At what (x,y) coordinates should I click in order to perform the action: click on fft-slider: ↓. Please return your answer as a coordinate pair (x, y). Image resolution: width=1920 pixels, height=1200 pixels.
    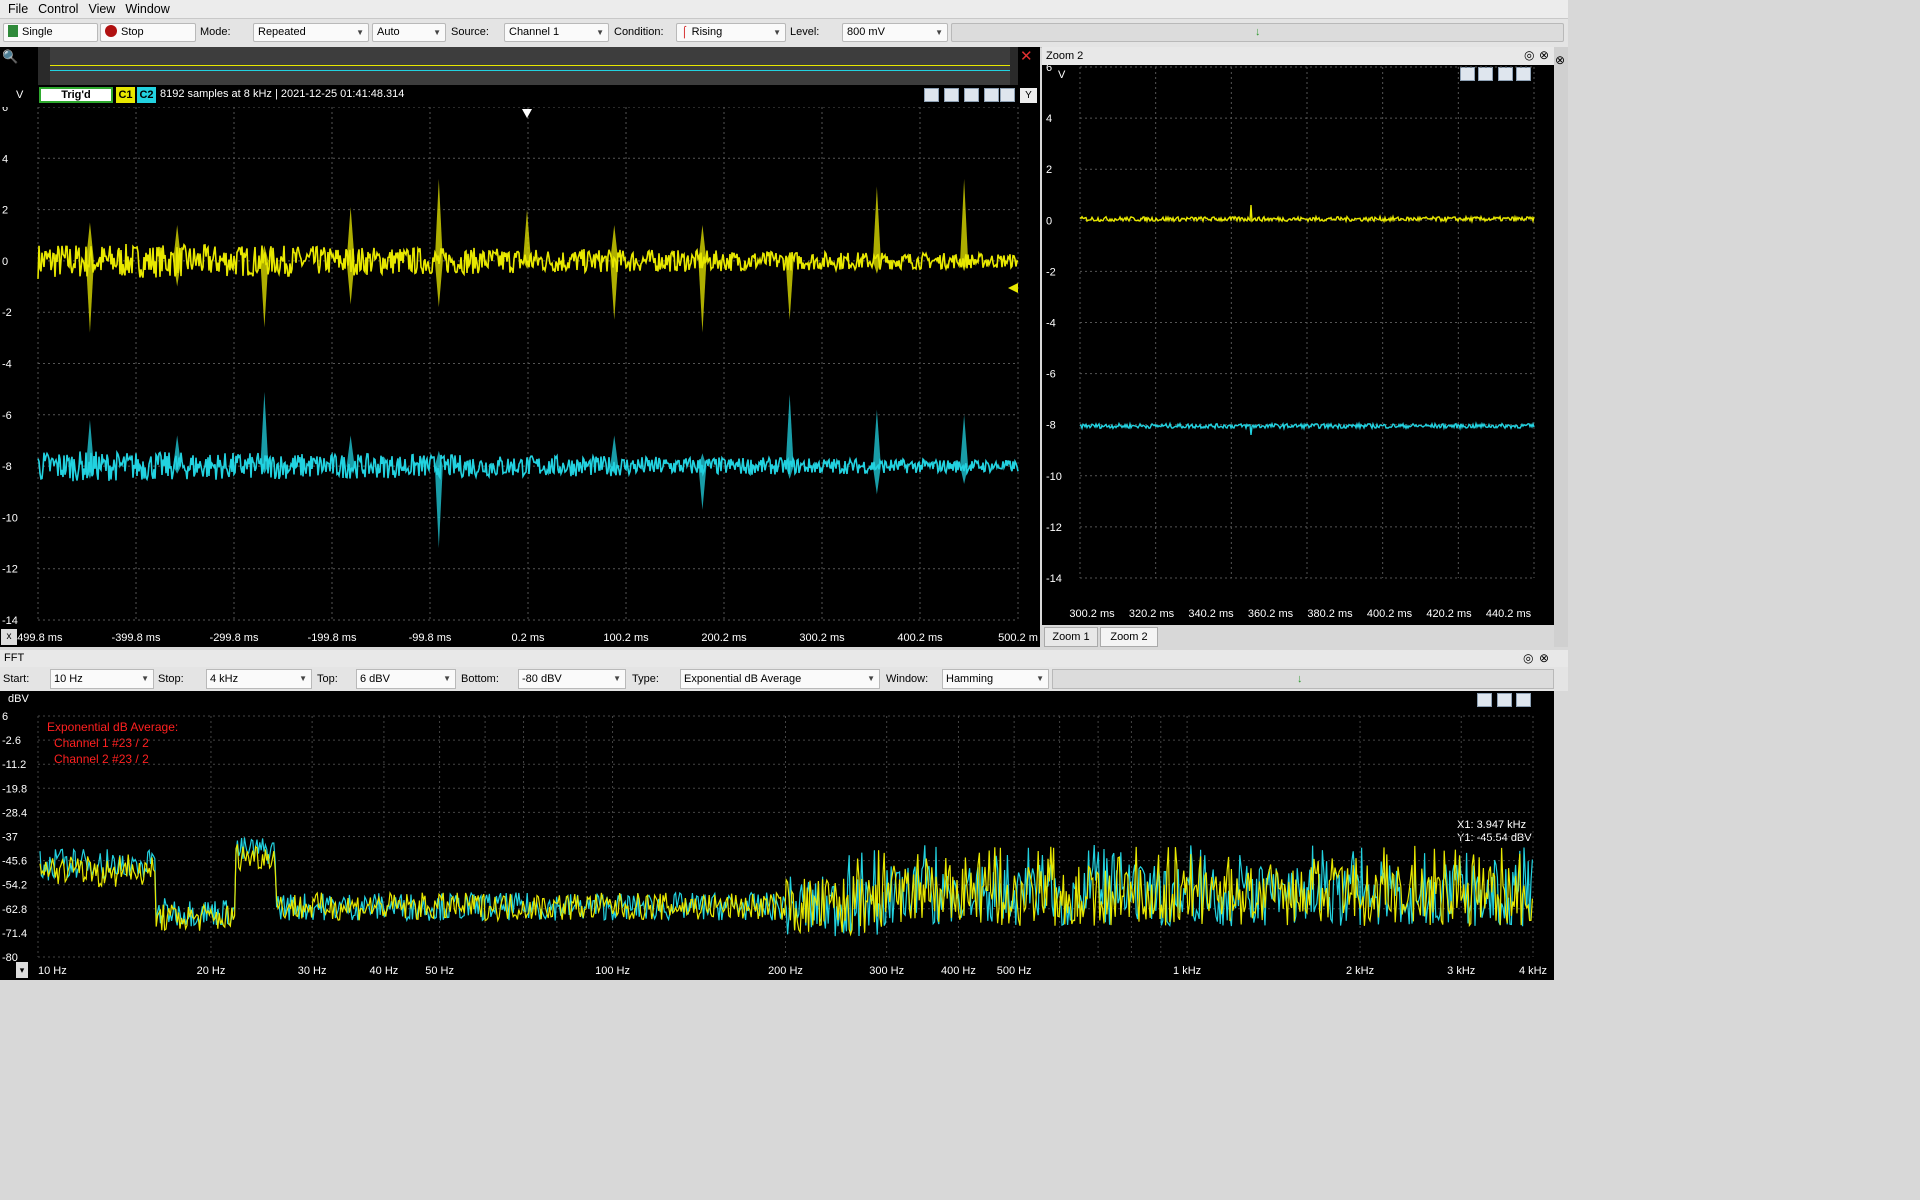
    Looking at the image, I should click on (1303, 679).